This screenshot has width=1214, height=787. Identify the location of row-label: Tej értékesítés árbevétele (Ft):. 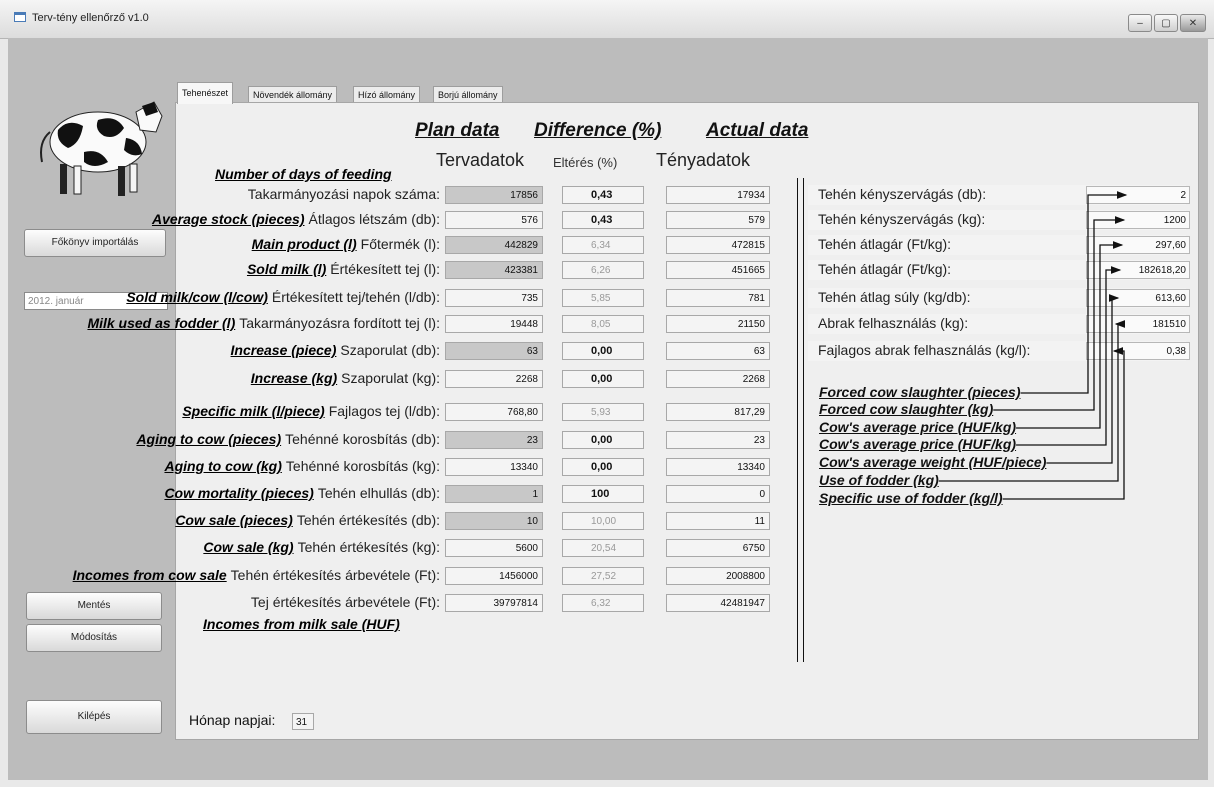
(345, 602).